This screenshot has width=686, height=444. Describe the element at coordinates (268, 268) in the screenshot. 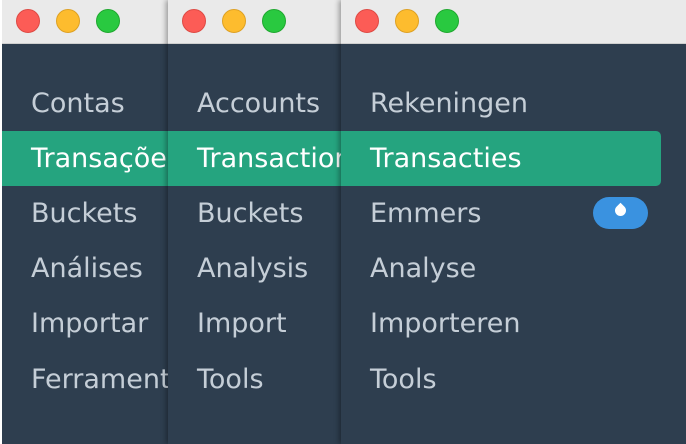

I see `sidebar-item-analysis: Analysis` at that location.